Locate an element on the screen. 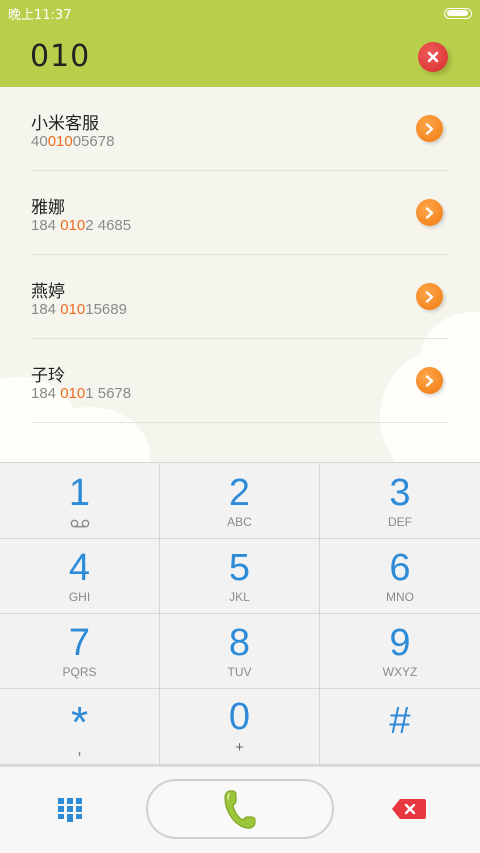  dialer-bottom-bar is located at coordinates (240, 809).